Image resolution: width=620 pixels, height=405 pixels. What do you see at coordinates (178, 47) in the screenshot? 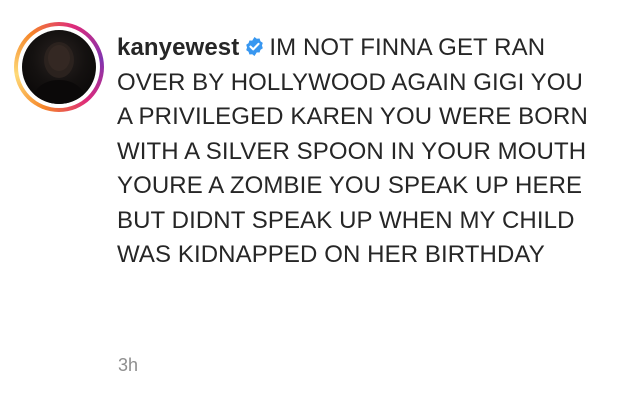
I see `username: kanyewest` at bounding box center [178, 47].